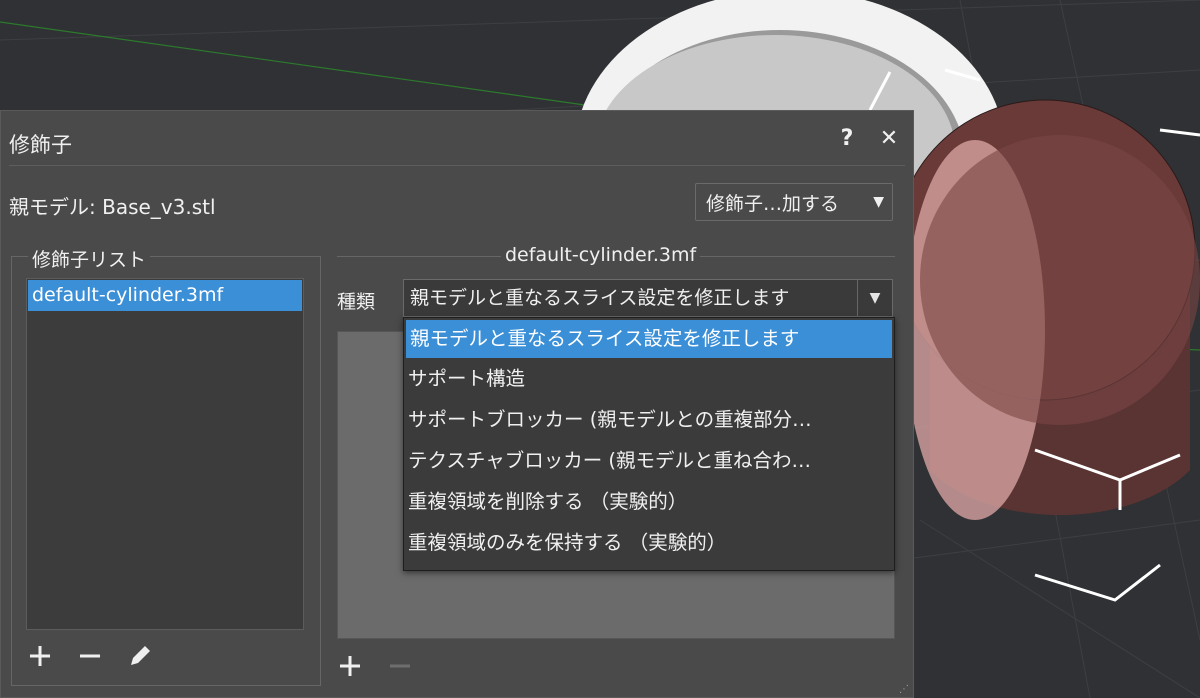 The height and width of the screenshot is (698, 1200). What do you see at coordinates (165, 295) in the screenshot?
I see `list-item: default-cylinder.3mf` at bounding box center [165, 295].